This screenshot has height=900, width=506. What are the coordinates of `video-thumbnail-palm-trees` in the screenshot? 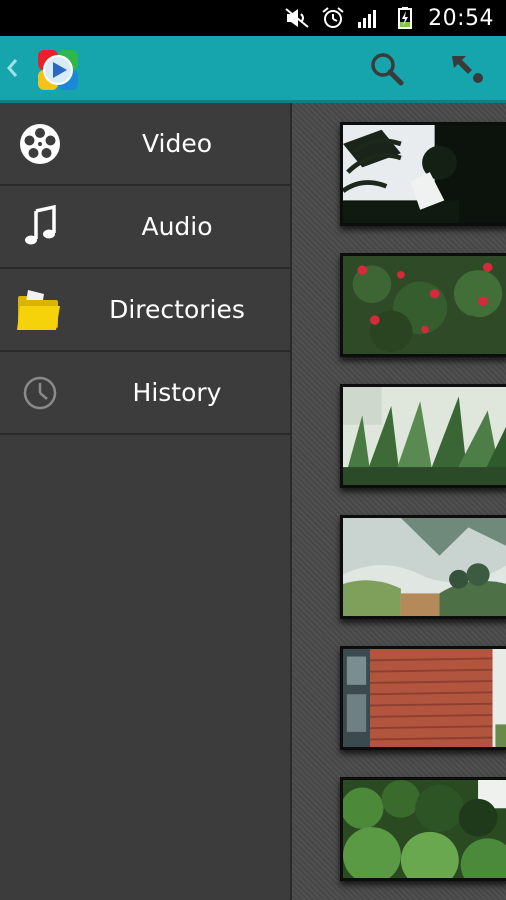 It's located at (423, 174).